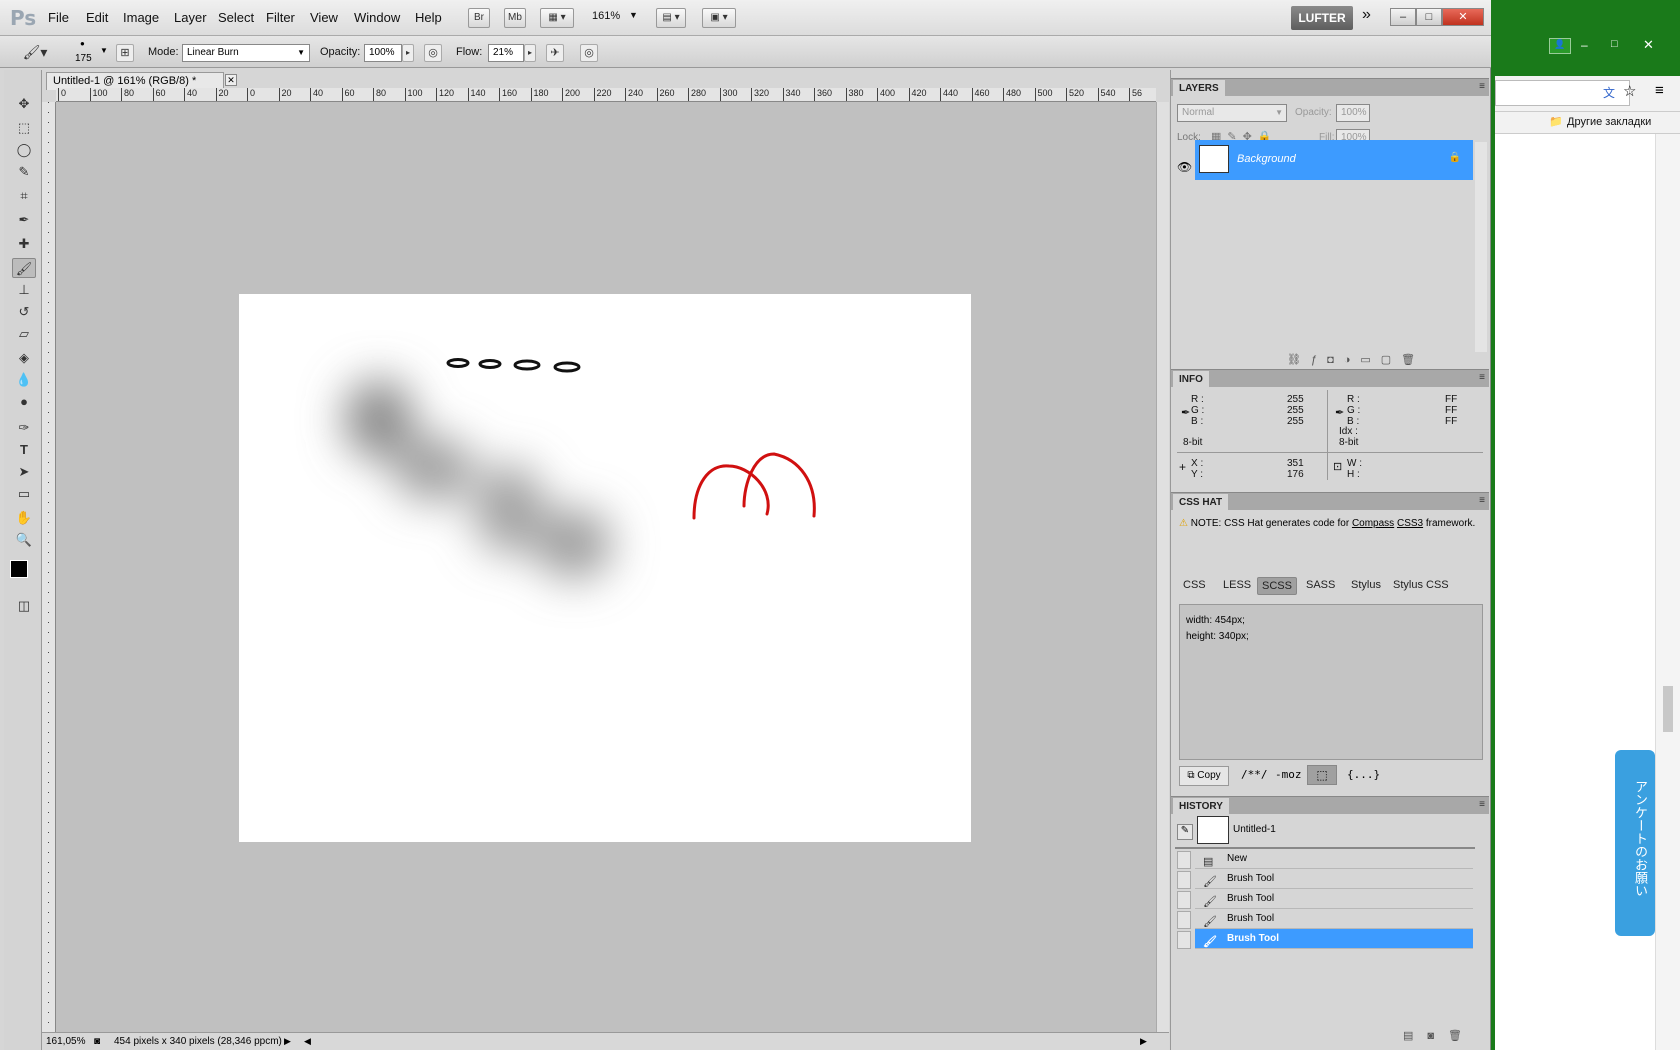 The image size is (1680, 1050). Describe the element at coordinates (24, 268) in the screenshot. I see `brush-tool-icon: 🖌` at that location.